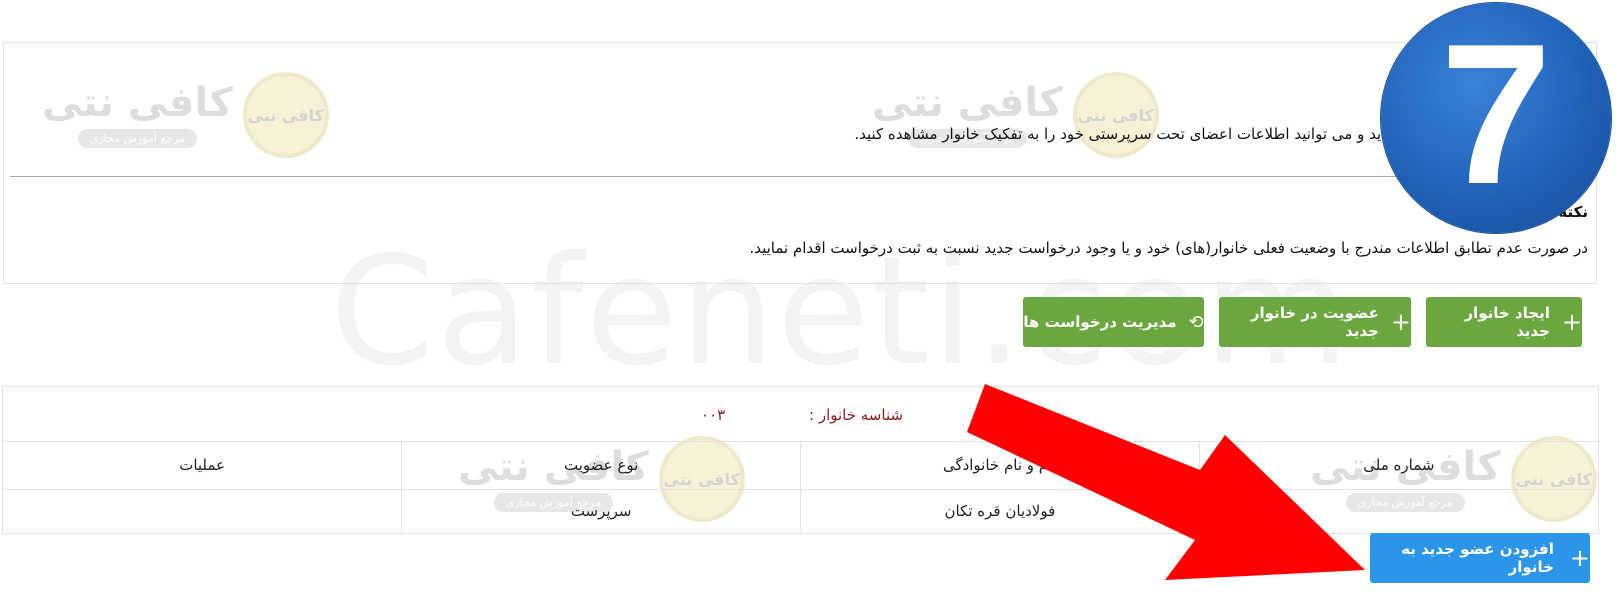  What do you see at coordinates (601, 511) in the screenshot?
I see `cell-membership: سرپرست` at bounding box center [601, 511].